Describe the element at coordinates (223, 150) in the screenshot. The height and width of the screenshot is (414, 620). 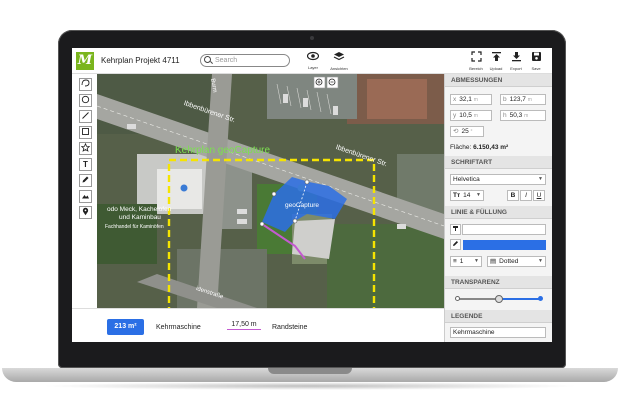
I see `selection-label: Kehrplan geoCapture` at that location.